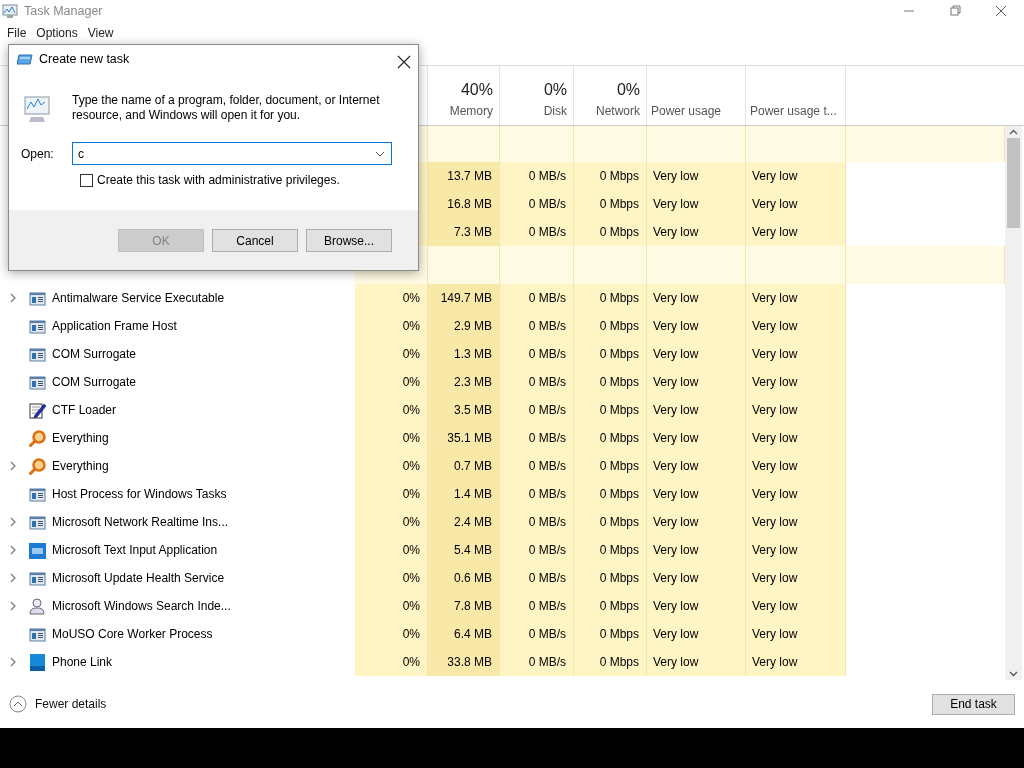  I want to click on keyboard-app-icon, so click(37, 550).